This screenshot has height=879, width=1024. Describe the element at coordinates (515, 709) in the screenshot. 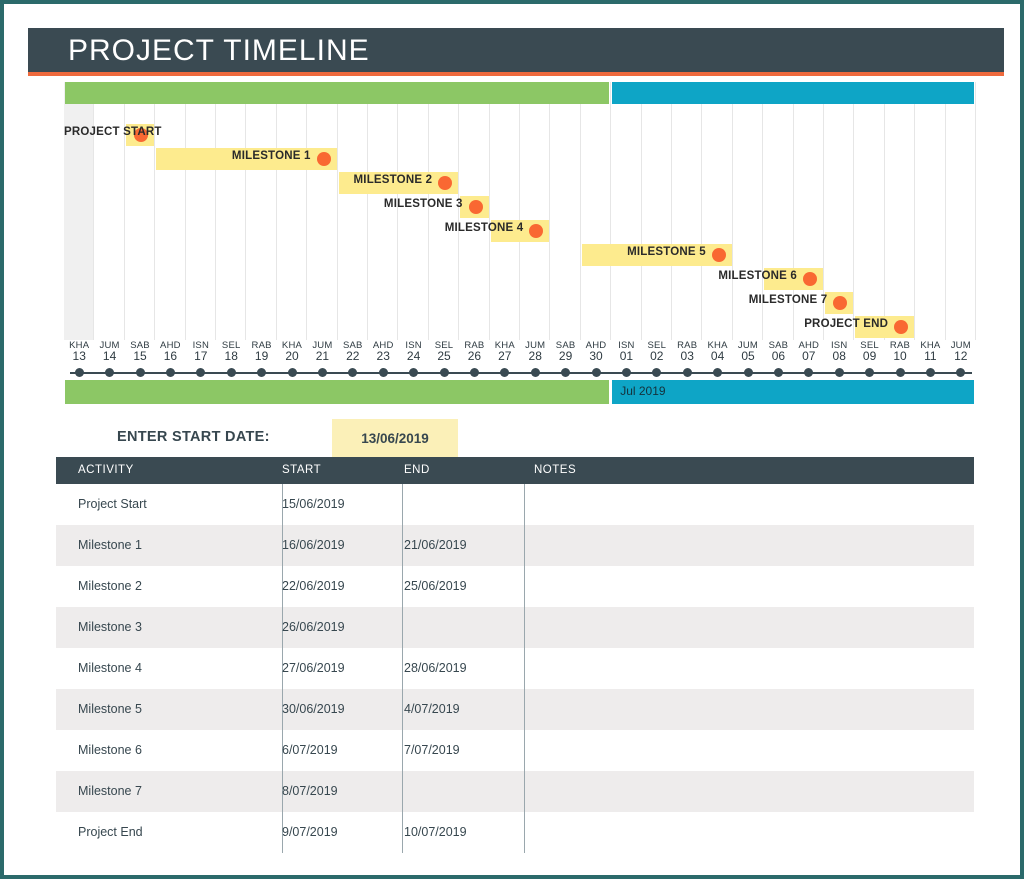

I see `table-row: Milestone 5 30/06/2019 4/07/2019` at that location.